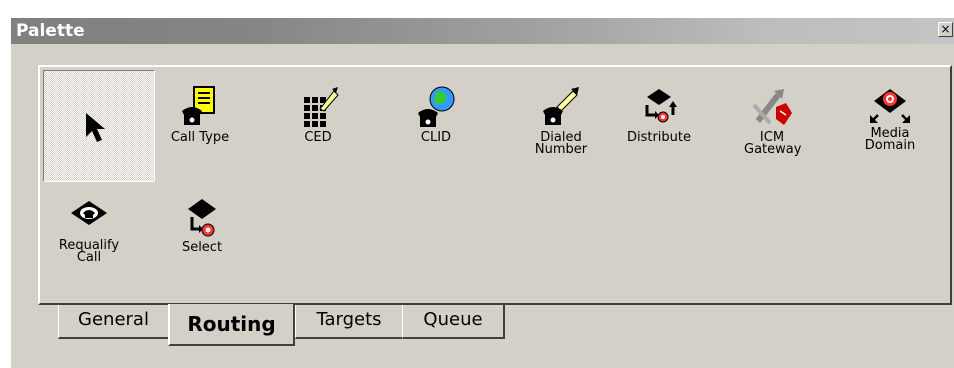 This screenshot has width=954, height=368. What do you see at coordinates (482, 31) in the screenshot?
I see `title-bar: Palette ×` at bounding box center [482, 31].